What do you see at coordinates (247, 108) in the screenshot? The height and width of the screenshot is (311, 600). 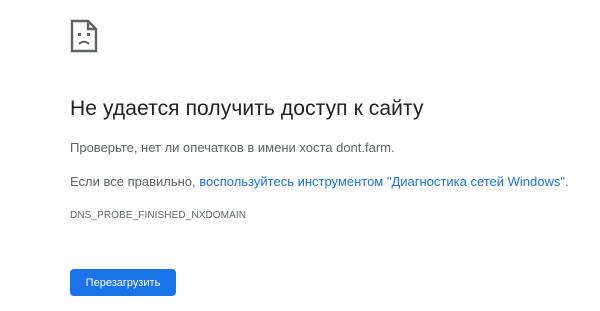 I see `page-title: Не удается получить доступ к сайту` at bounding box center [247, 108].